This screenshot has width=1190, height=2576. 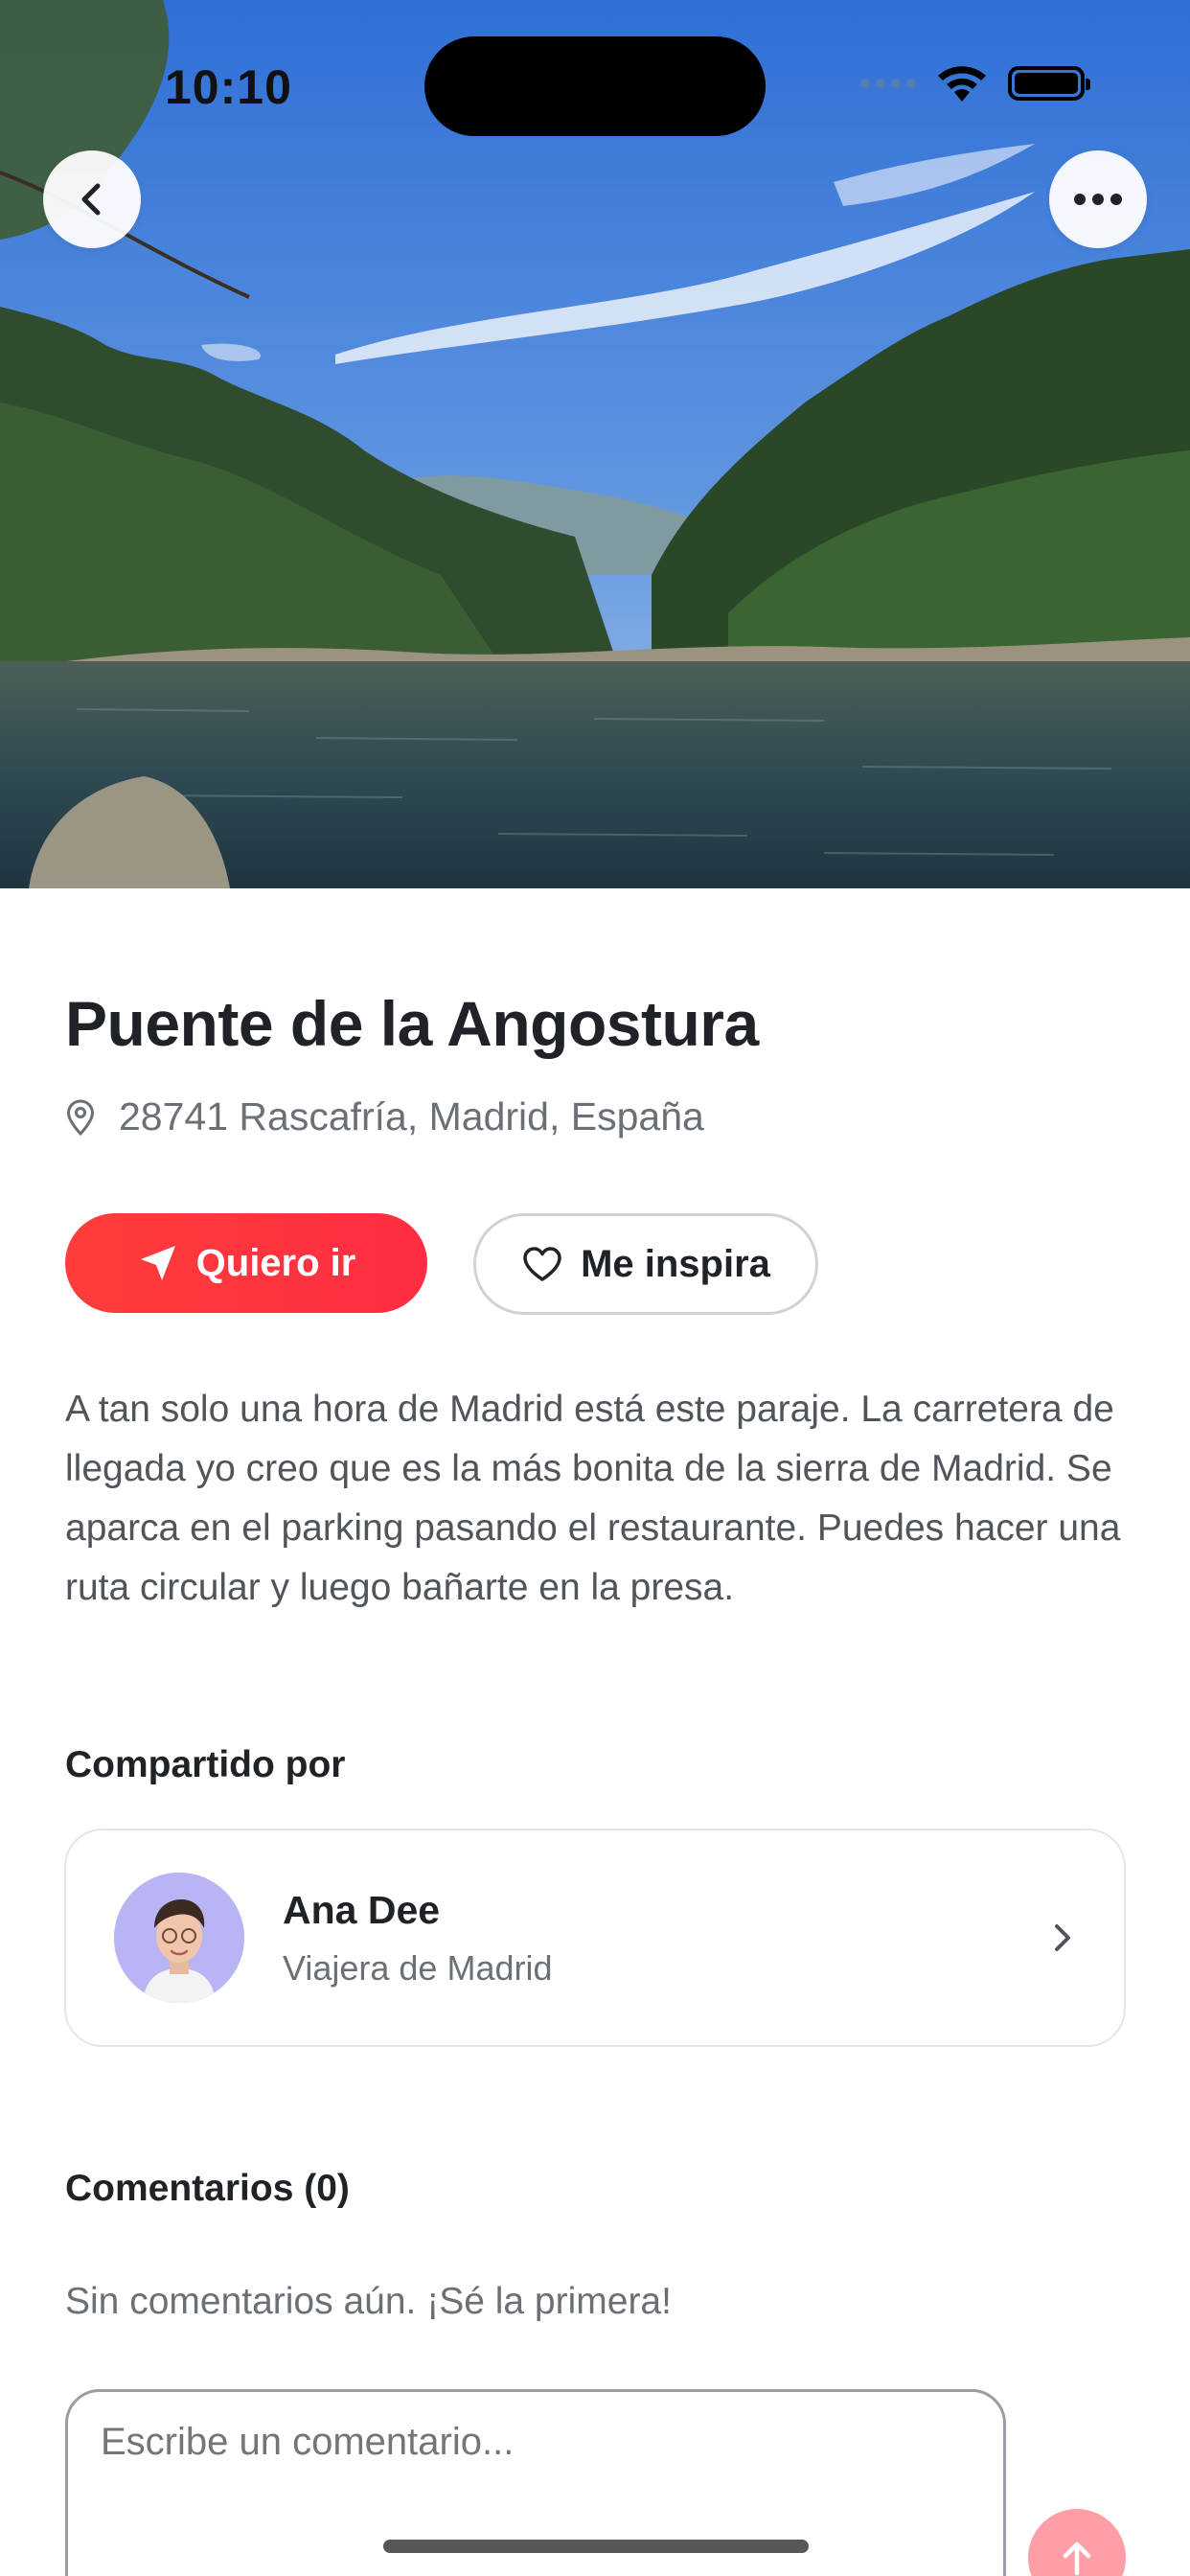 What do you see at coordinates (595, 86) in the screenshot?
I see `dynamic-island` at bounding box center [595, 86].